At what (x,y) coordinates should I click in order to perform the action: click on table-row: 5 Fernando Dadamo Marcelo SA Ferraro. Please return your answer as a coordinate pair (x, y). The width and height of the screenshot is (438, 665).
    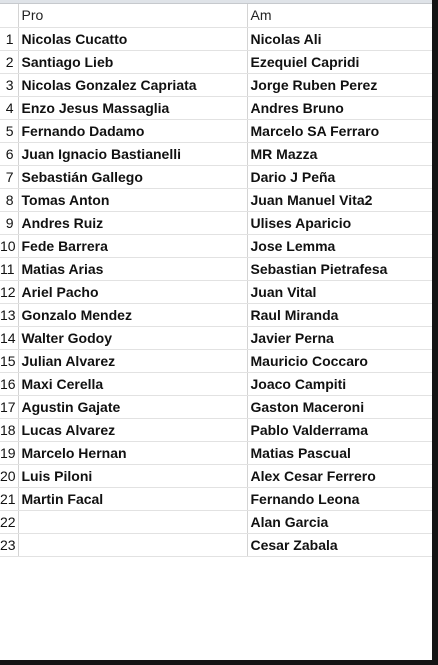
    Looking at the image, I should click on (216, 131).